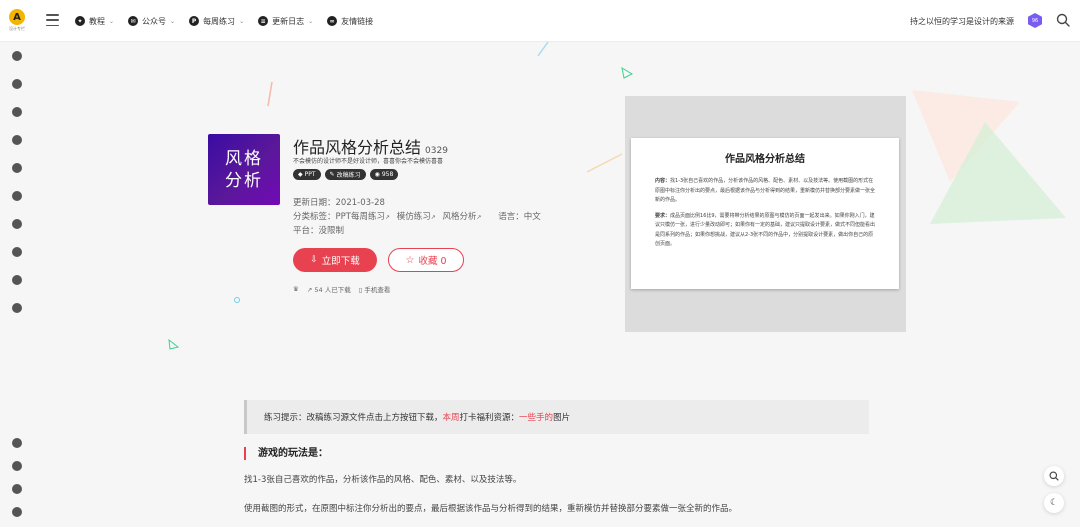 The height and width of the screenshot is (527, 1080). I want to click on platform: 平台：没限制, so click(319, 231).